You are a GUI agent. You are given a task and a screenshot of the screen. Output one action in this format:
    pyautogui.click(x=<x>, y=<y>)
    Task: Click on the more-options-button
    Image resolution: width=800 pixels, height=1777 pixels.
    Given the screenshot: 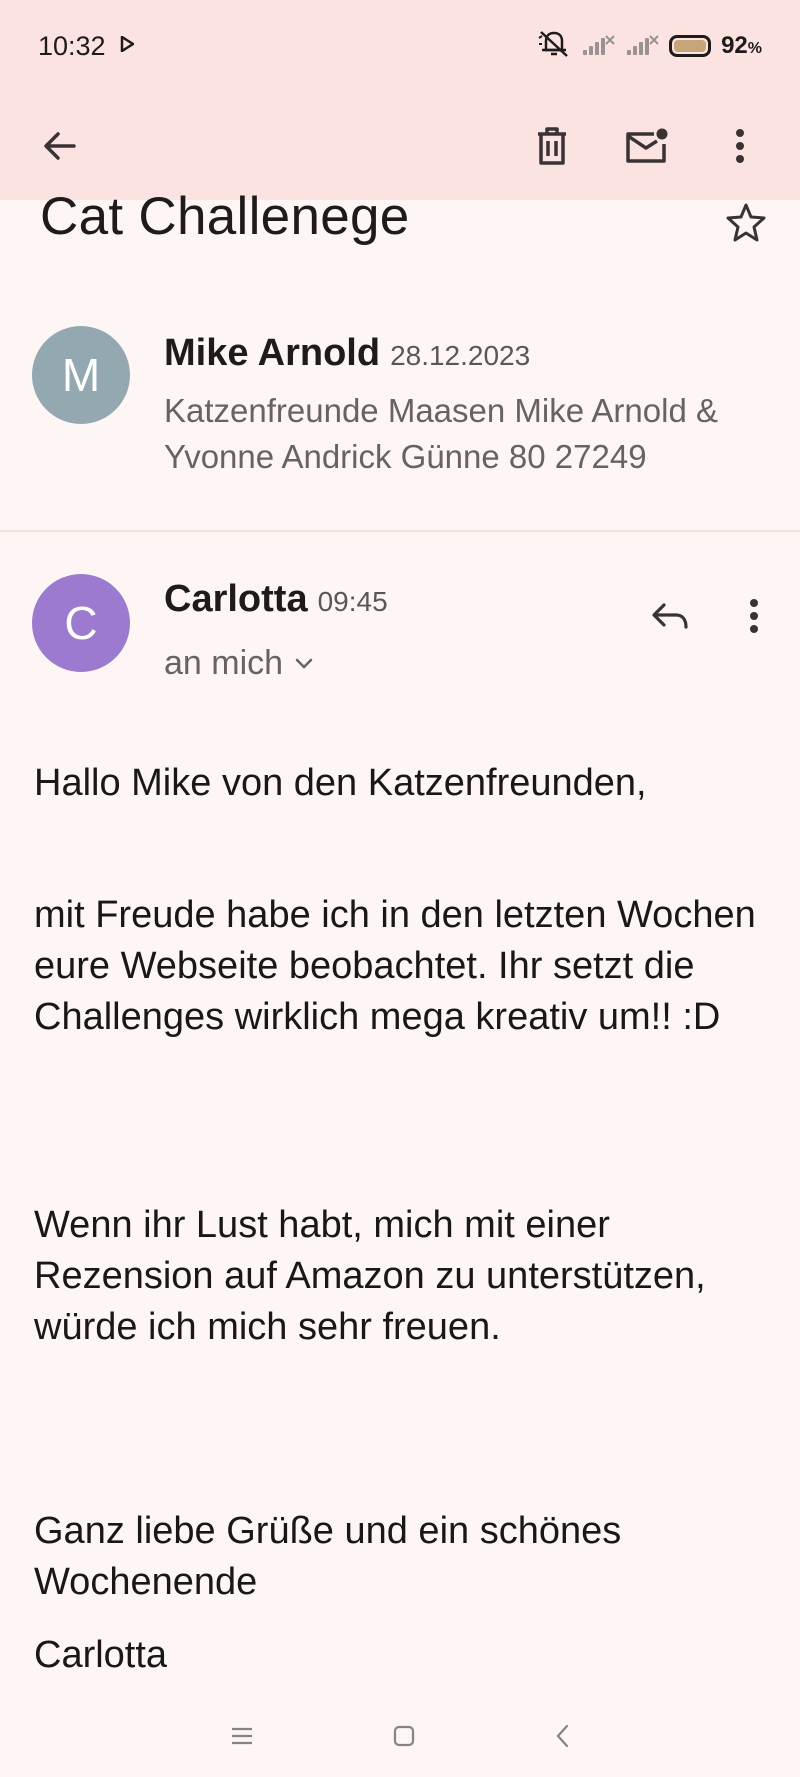 What is the action you would take?
    pyautogui.click(x=740, y=146)
    